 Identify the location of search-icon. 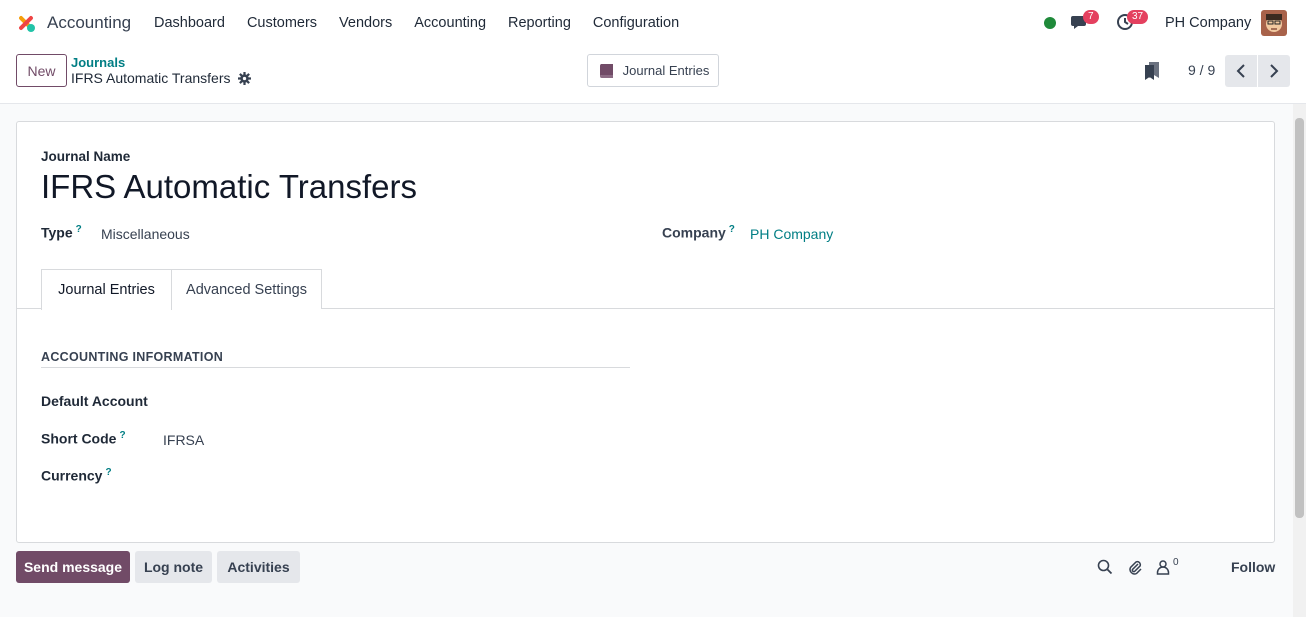
(1105, 567).